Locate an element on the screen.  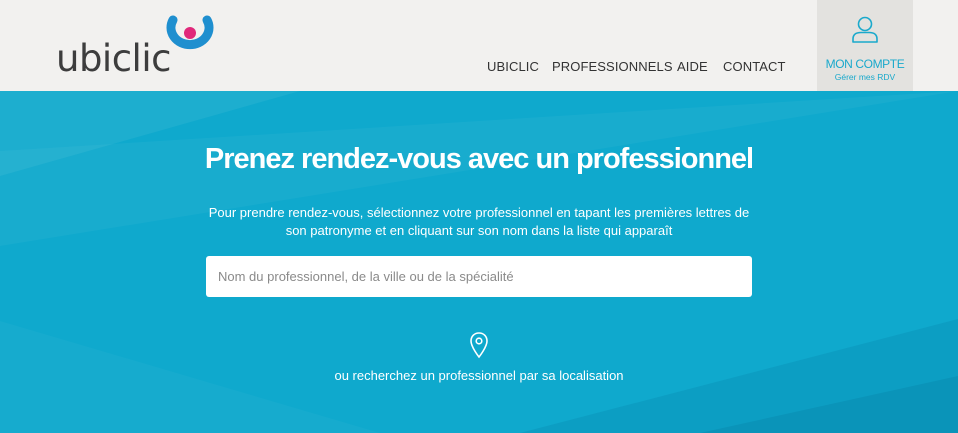
account-subtitle: Gérer mes RDV is located at coordinates (865, 77).